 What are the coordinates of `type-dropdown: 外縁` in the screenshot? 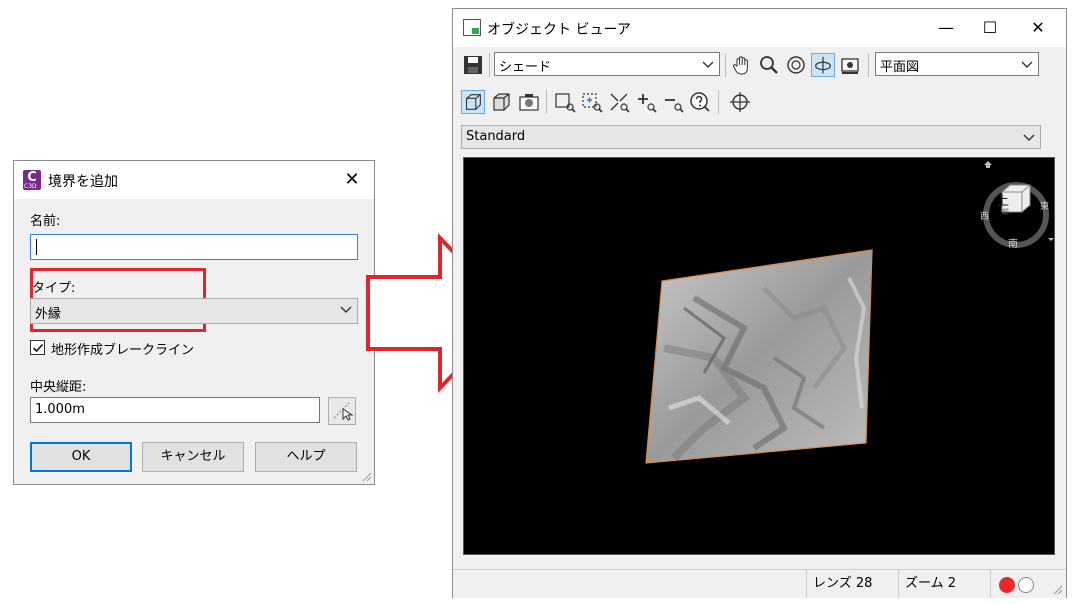 It's located at (194, 311).